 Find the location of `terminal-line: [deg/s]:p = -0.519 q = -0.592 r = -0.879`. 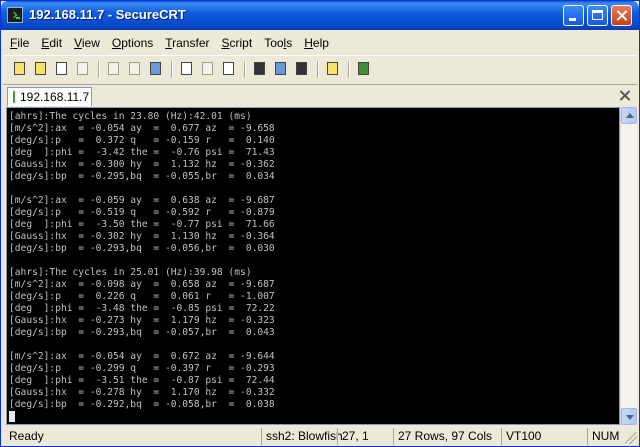

terminal-line: [deg/s]:p = -0.519 q = -0.592 r = -0.879 is located at coordinates (142, 212).